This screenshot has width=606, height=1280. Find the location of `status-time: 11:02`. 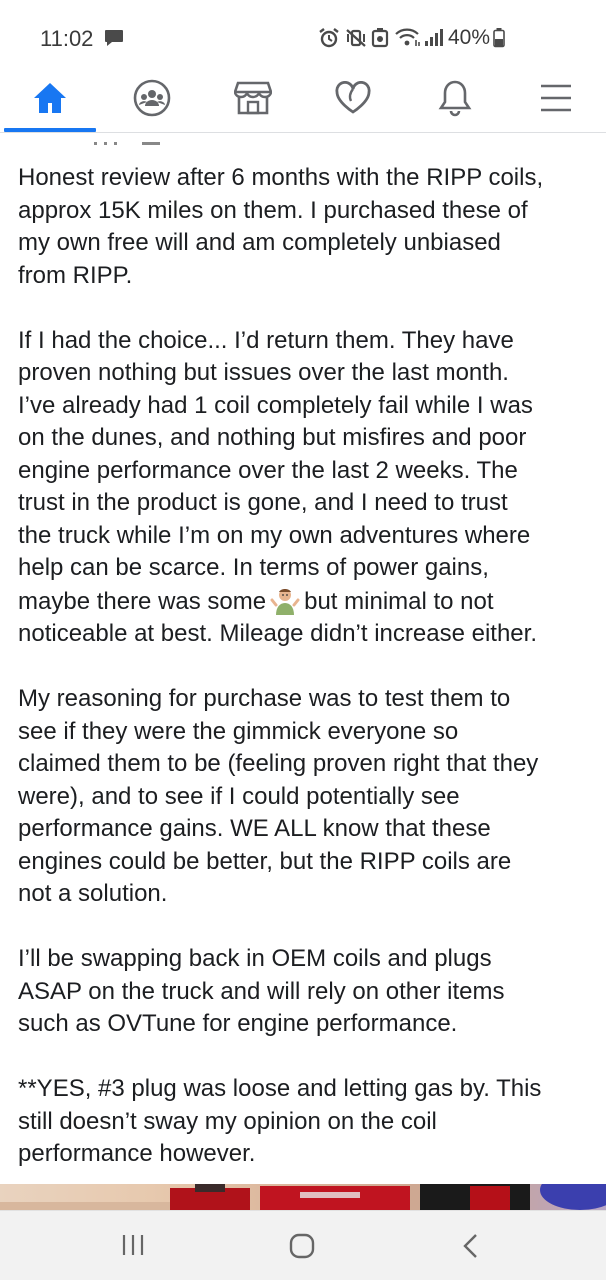

status-time: 11:02 is located at coordinates (67, 38).